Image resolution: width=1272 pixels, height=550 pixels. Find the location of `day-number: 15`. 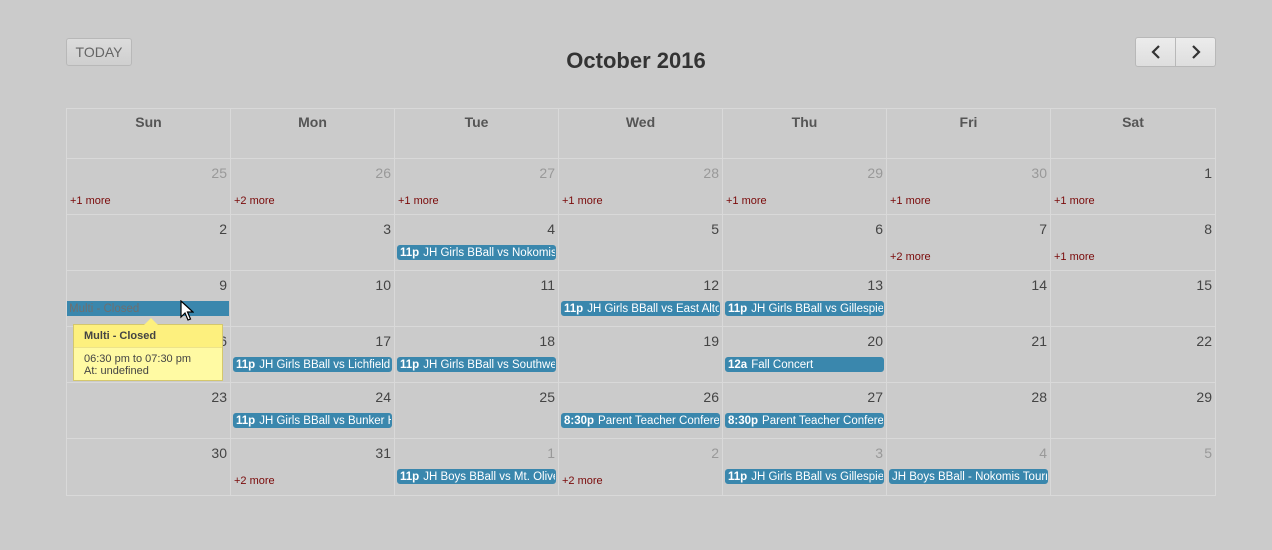

day-number: 15 is located at coordinates (1204, 285).